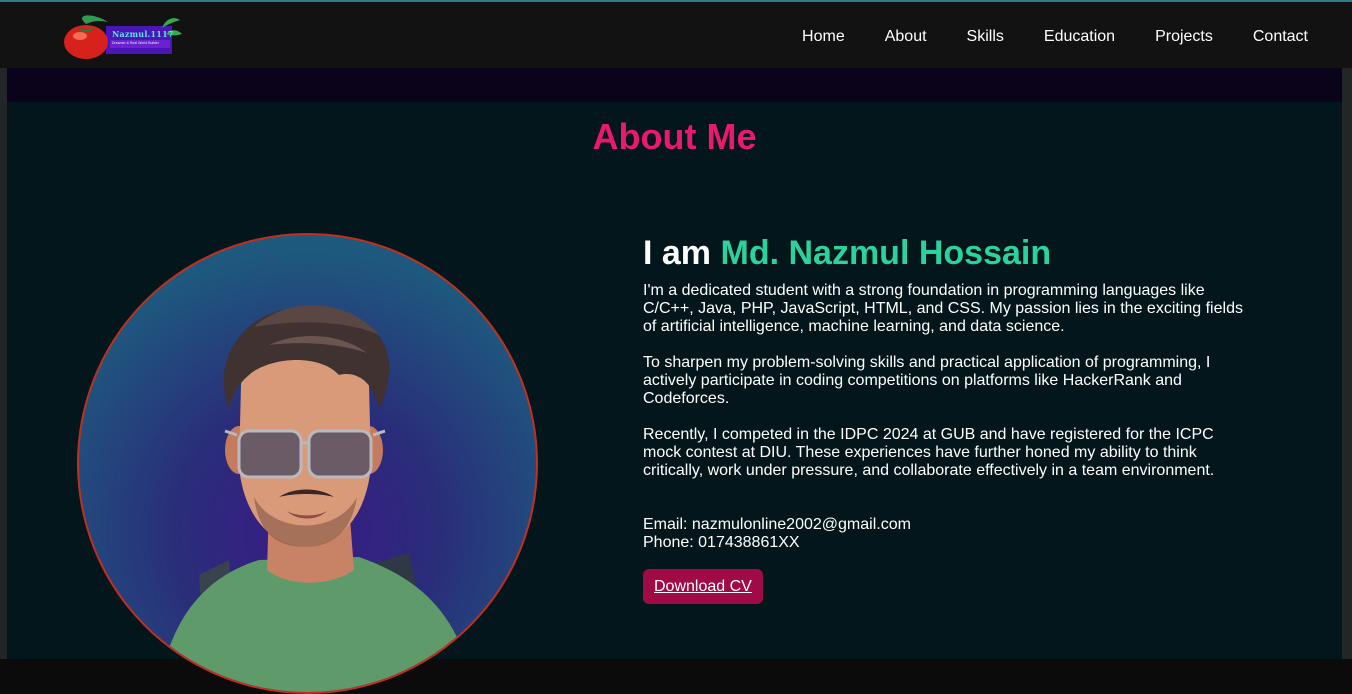 The height and width of the screenshot is (694, 1352). I want to click on logo-text: Nazmul.1117, so click(143, 34).